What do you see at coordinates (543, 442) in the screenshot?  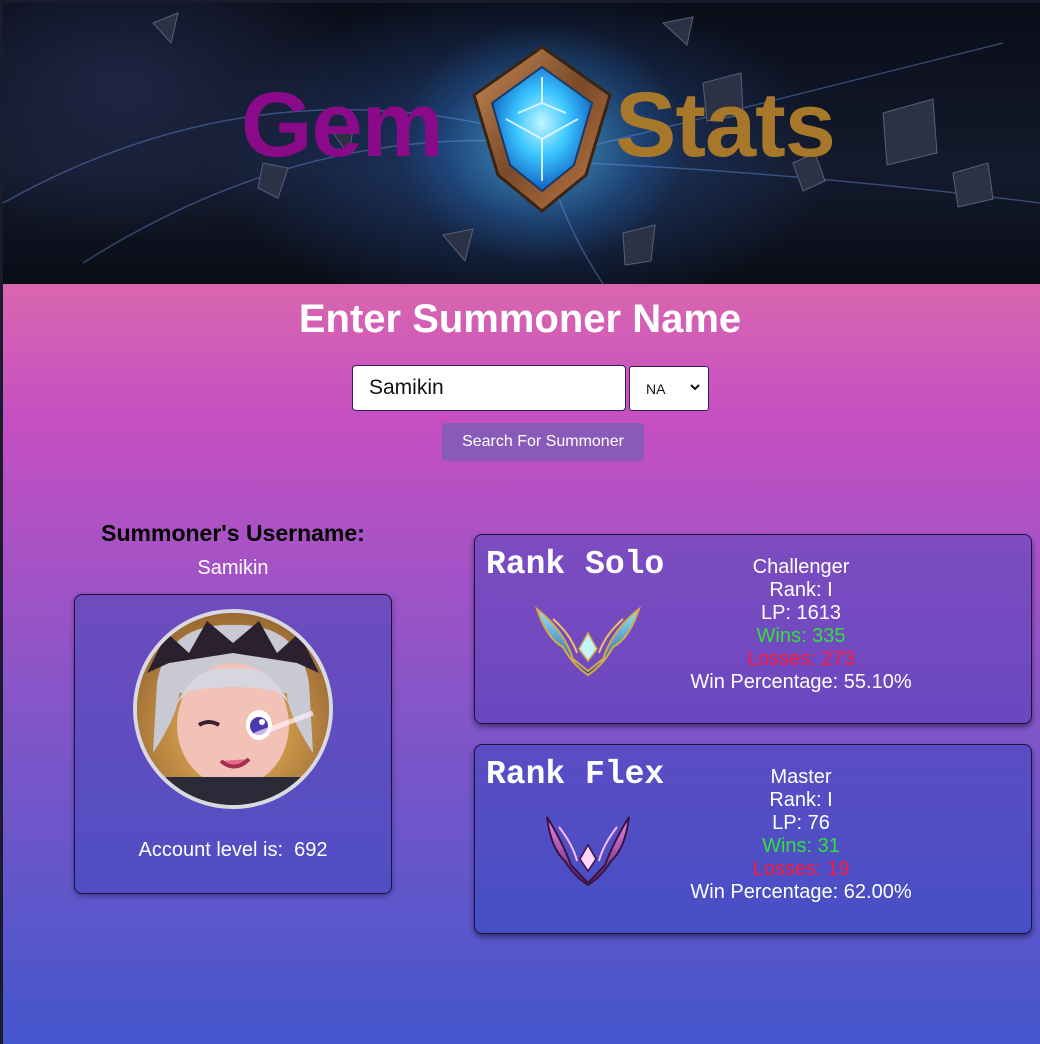 I see `search-summoner-button: Search For Summoner` at bounding box center [543, 442].